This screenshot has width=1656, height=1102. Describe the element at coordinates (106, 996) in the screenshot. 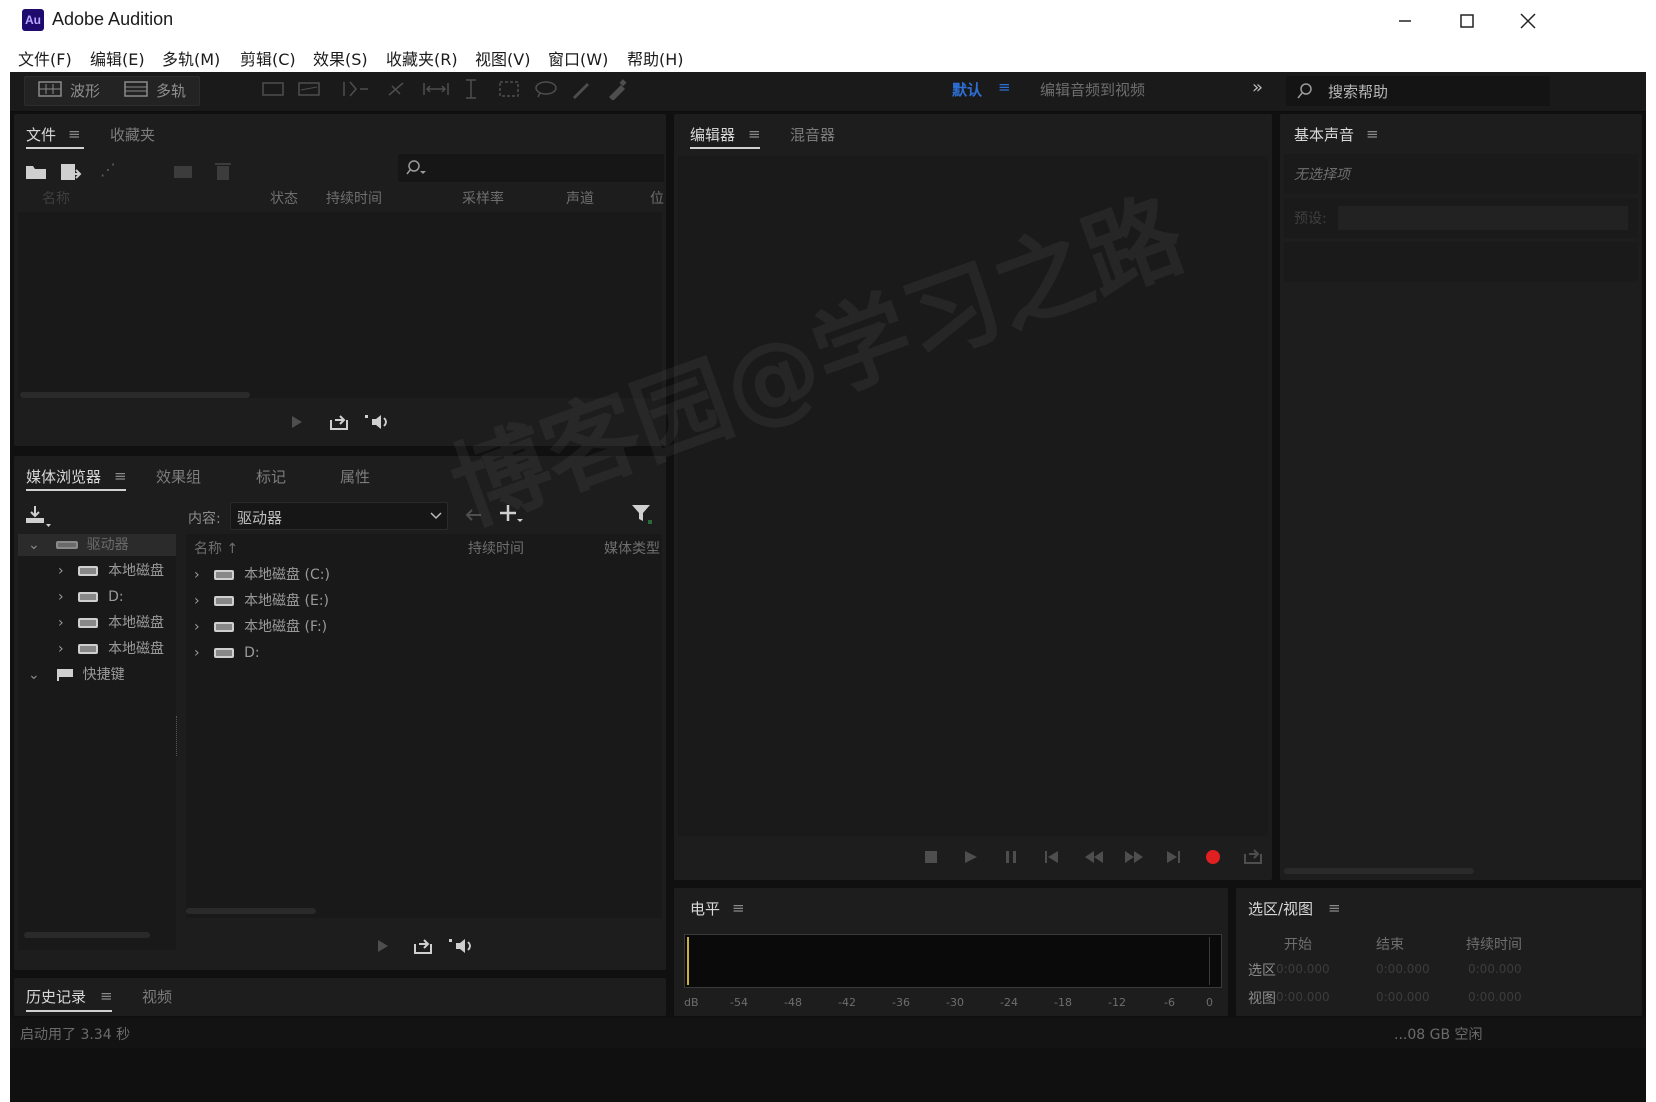

I see `history-panel-menu-icon: ≡` at that location.